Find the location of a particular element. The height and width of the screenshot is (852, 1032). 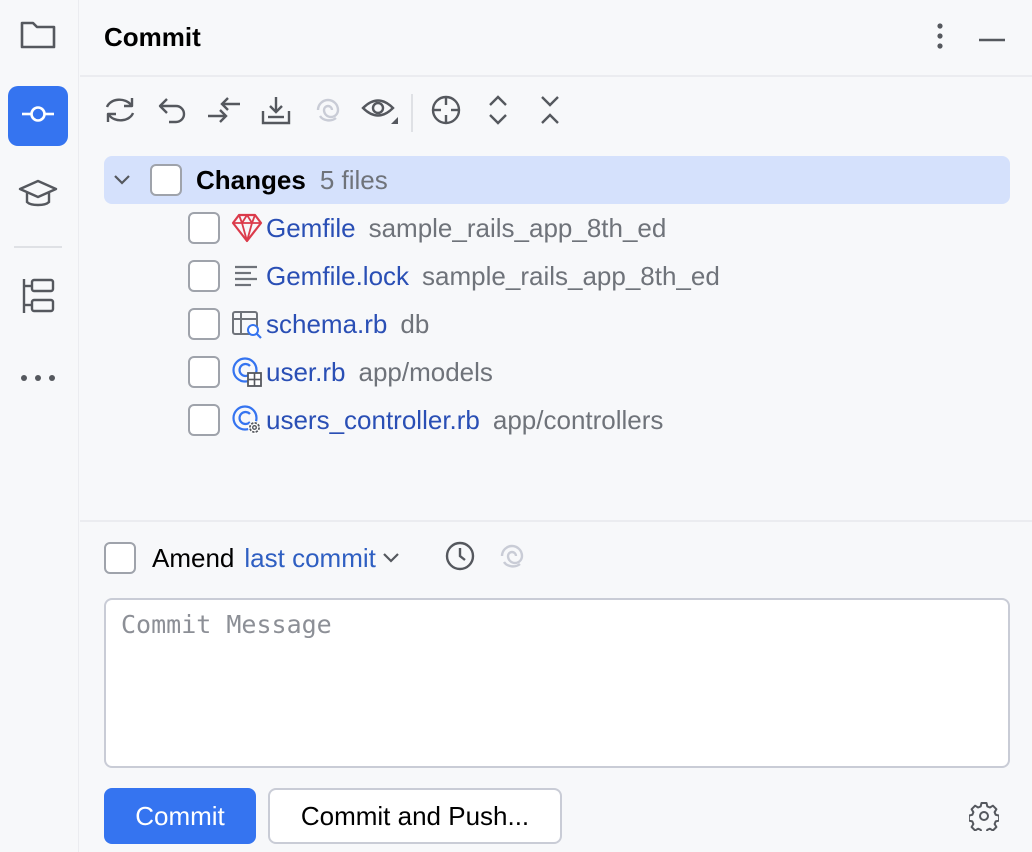

ruby-model-icon is located at coordinates (247, 372).